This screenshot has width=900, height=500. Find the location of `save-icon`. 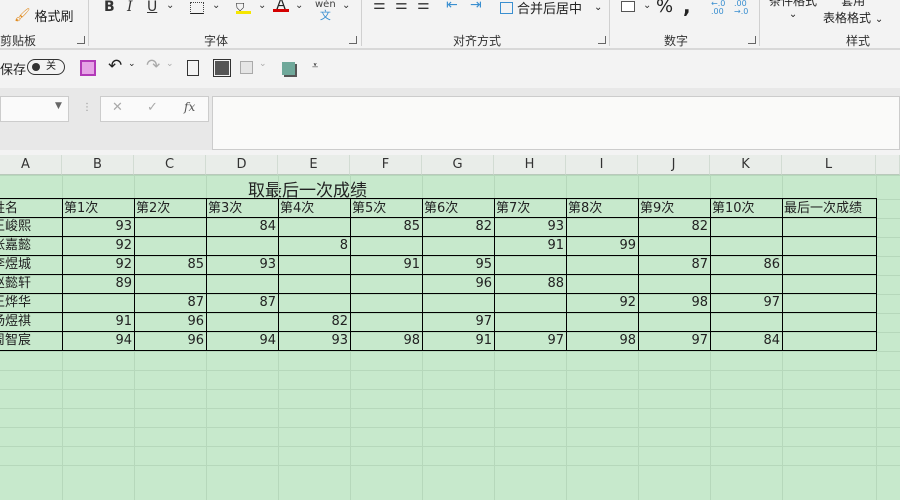

save-icon is located at coordinates (88, 68).